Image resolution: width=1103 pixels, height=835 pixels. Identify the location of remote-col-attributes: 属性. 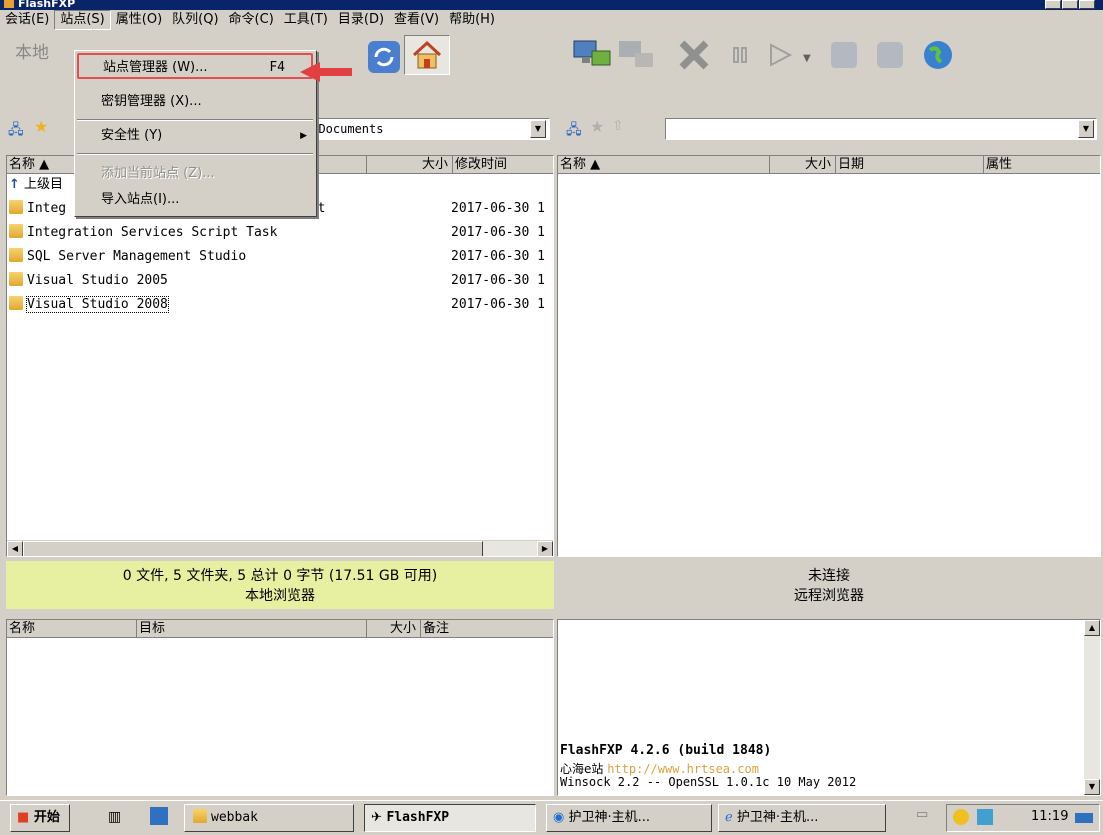
(1042, 165).